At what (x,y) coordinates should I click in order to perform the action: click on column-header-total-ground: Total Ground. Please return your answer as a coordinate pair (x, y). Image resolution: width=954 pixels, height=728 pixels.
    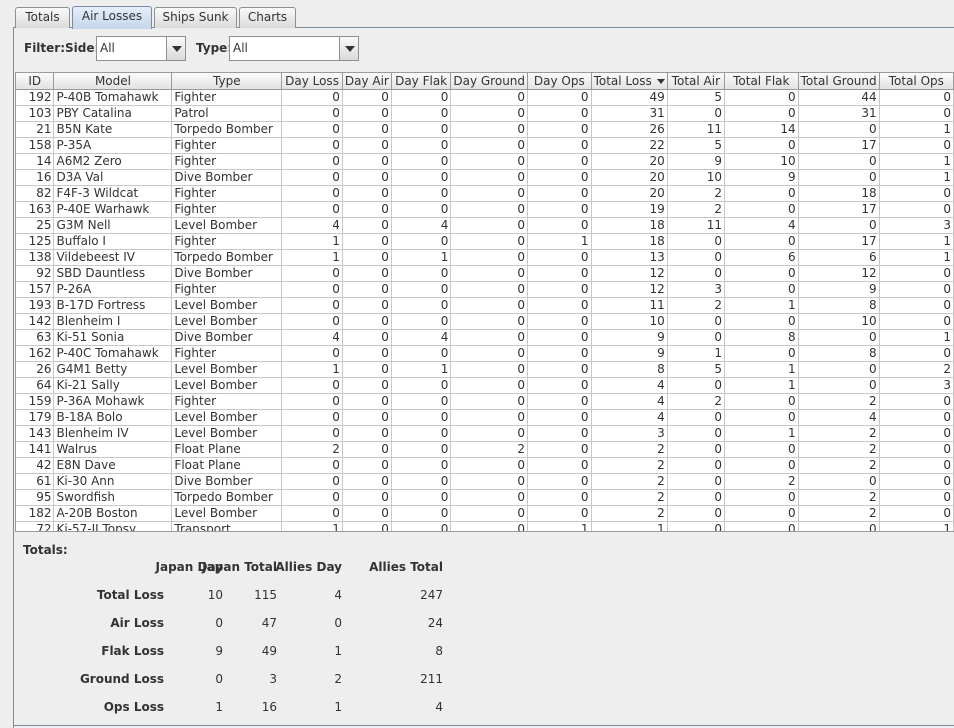
    Looking at the image, I should click on (839, 81).